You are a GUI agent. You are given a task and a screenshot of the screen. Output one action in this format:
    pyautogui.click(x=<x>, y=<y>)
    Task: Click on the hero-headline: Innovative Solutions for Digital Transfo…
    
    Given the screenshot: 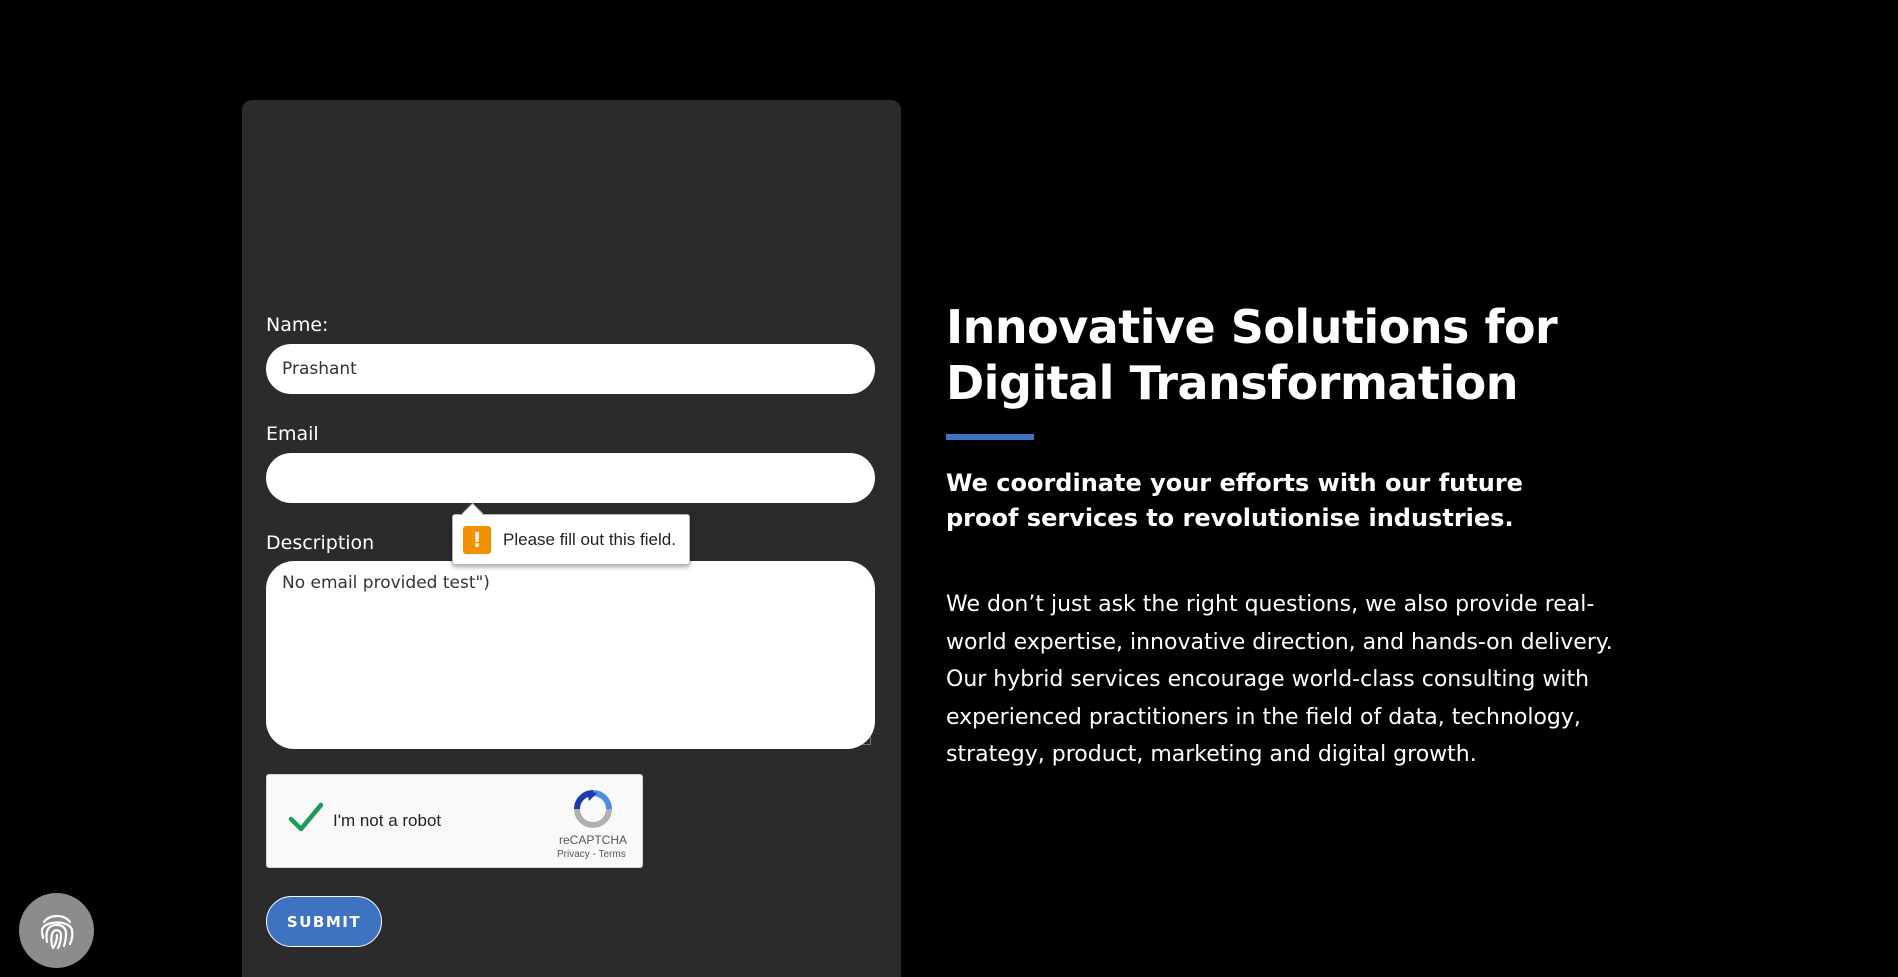 What is the action you would take?
    pyautogui.click(x=1252, y=355)
    